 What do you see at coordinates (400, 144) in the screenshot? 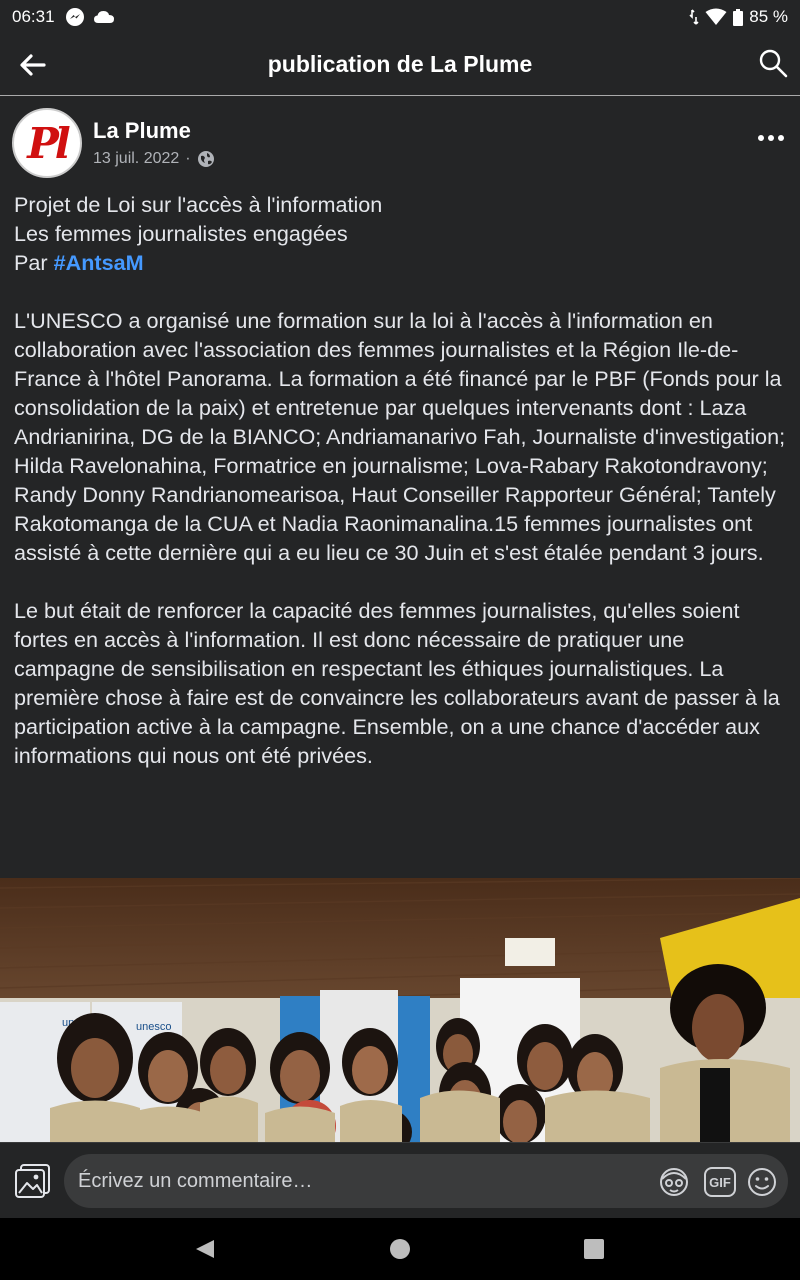
I see `post-header: Pl La Plume 13 juil. 2022 ·` at bounding box center [400, 144].